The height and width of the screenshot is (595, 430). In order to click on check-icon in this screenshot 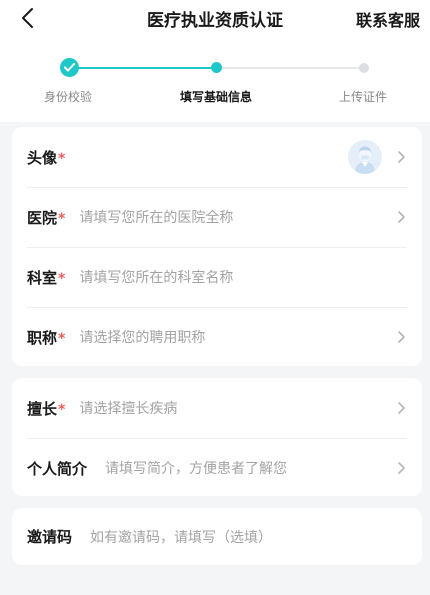, I will do `click(69, 67)`.